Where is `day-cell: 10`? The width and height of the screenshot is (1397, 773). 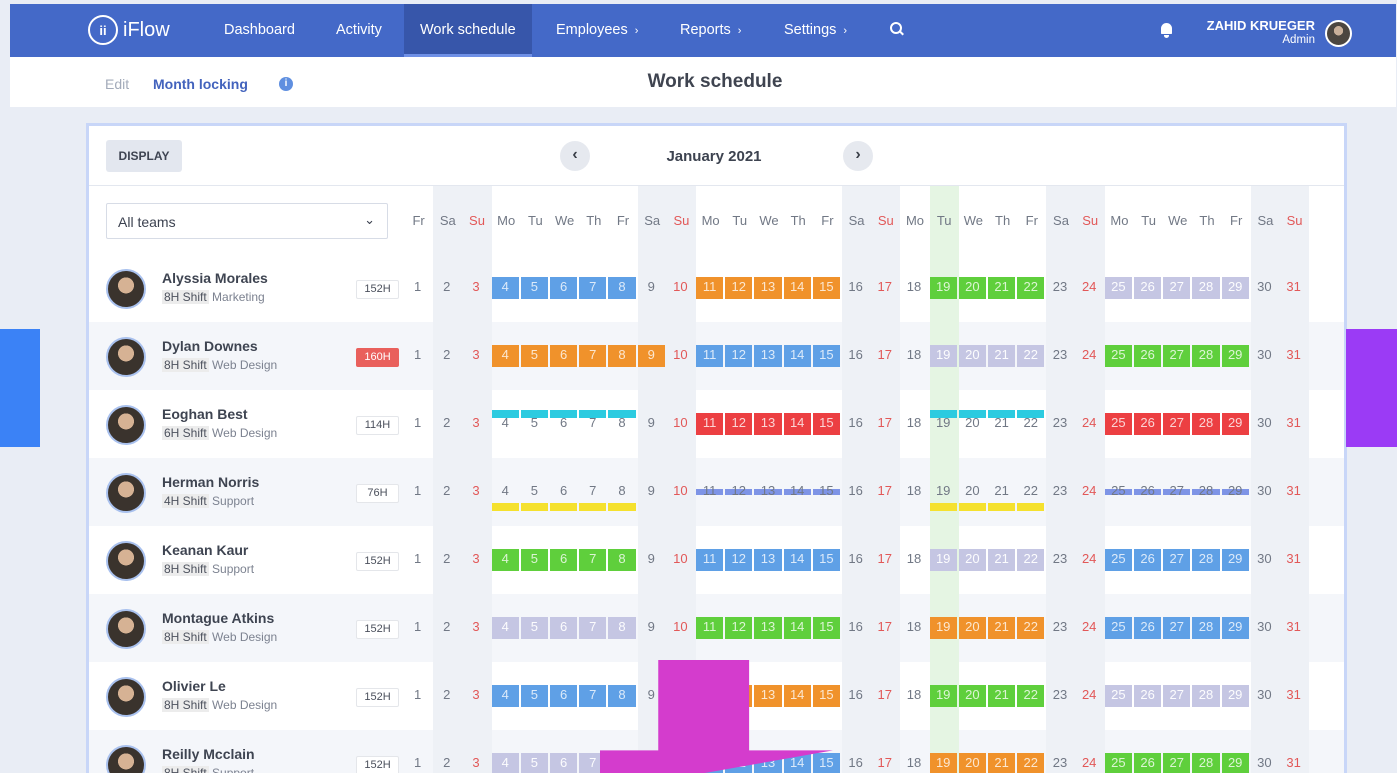
day-cell: 10 is located at coordinates (681, 424).